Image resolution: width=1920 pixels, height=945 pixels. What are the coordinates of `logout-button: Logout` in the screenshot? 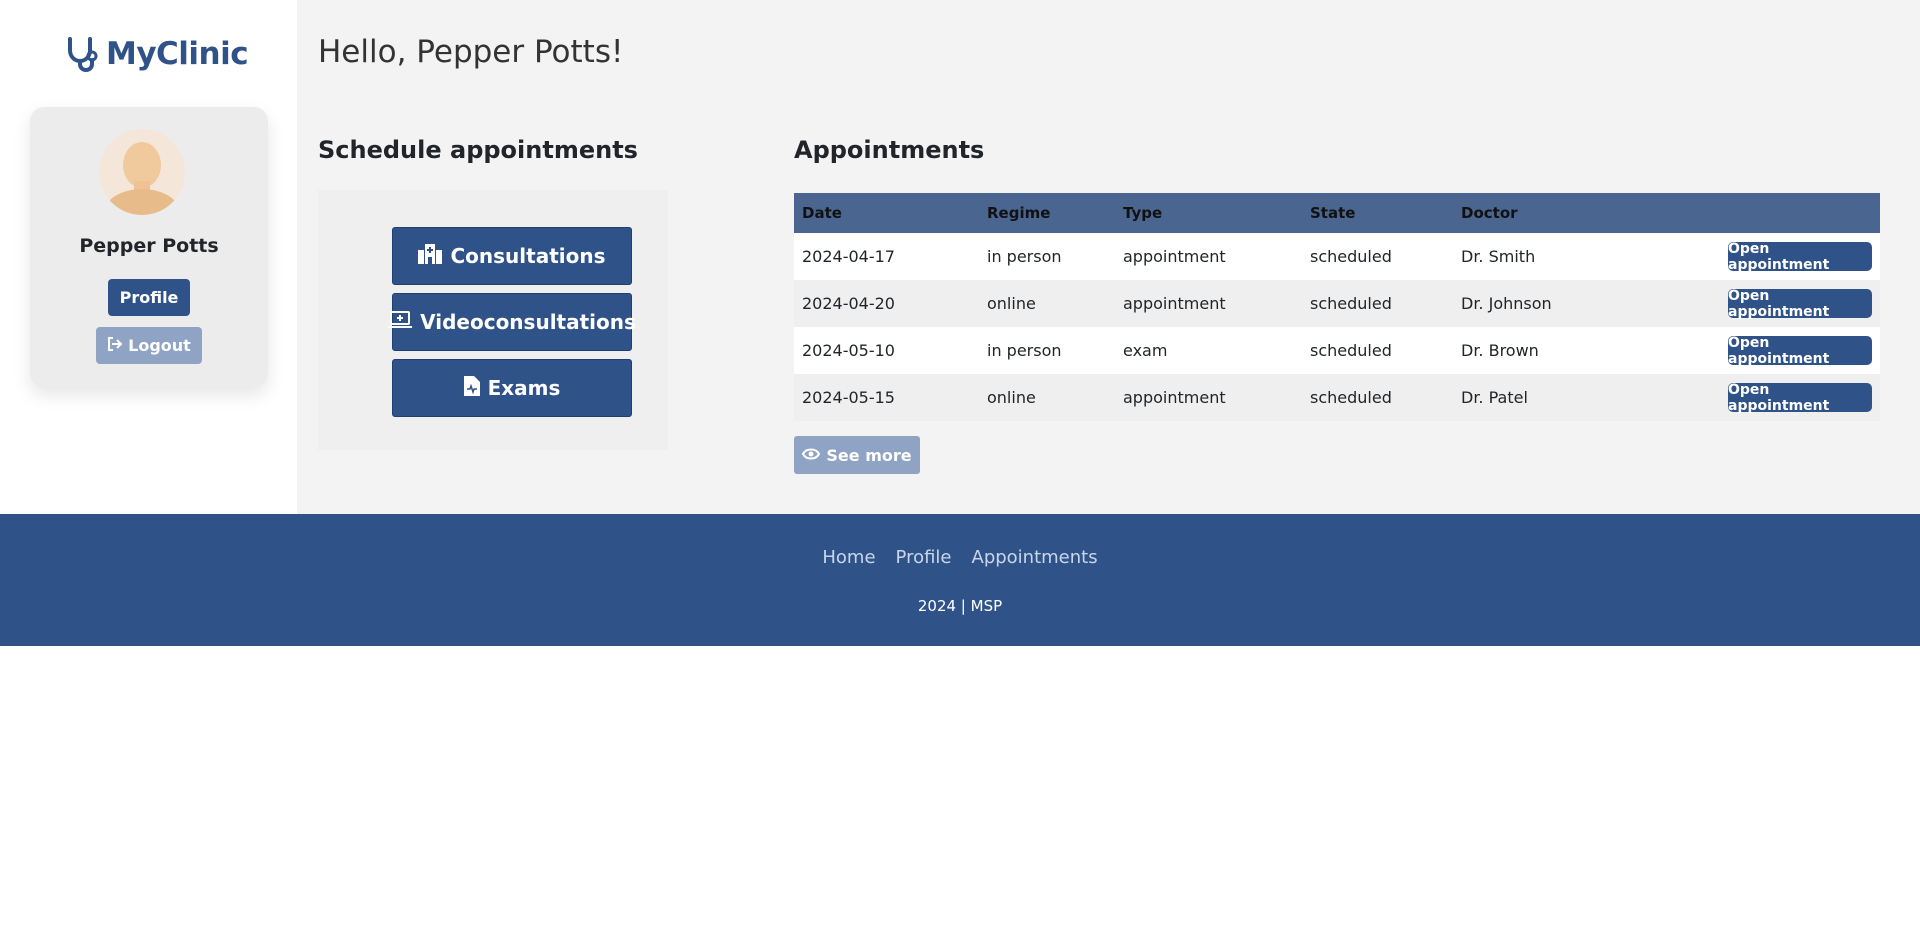 It's located at (149, 345).